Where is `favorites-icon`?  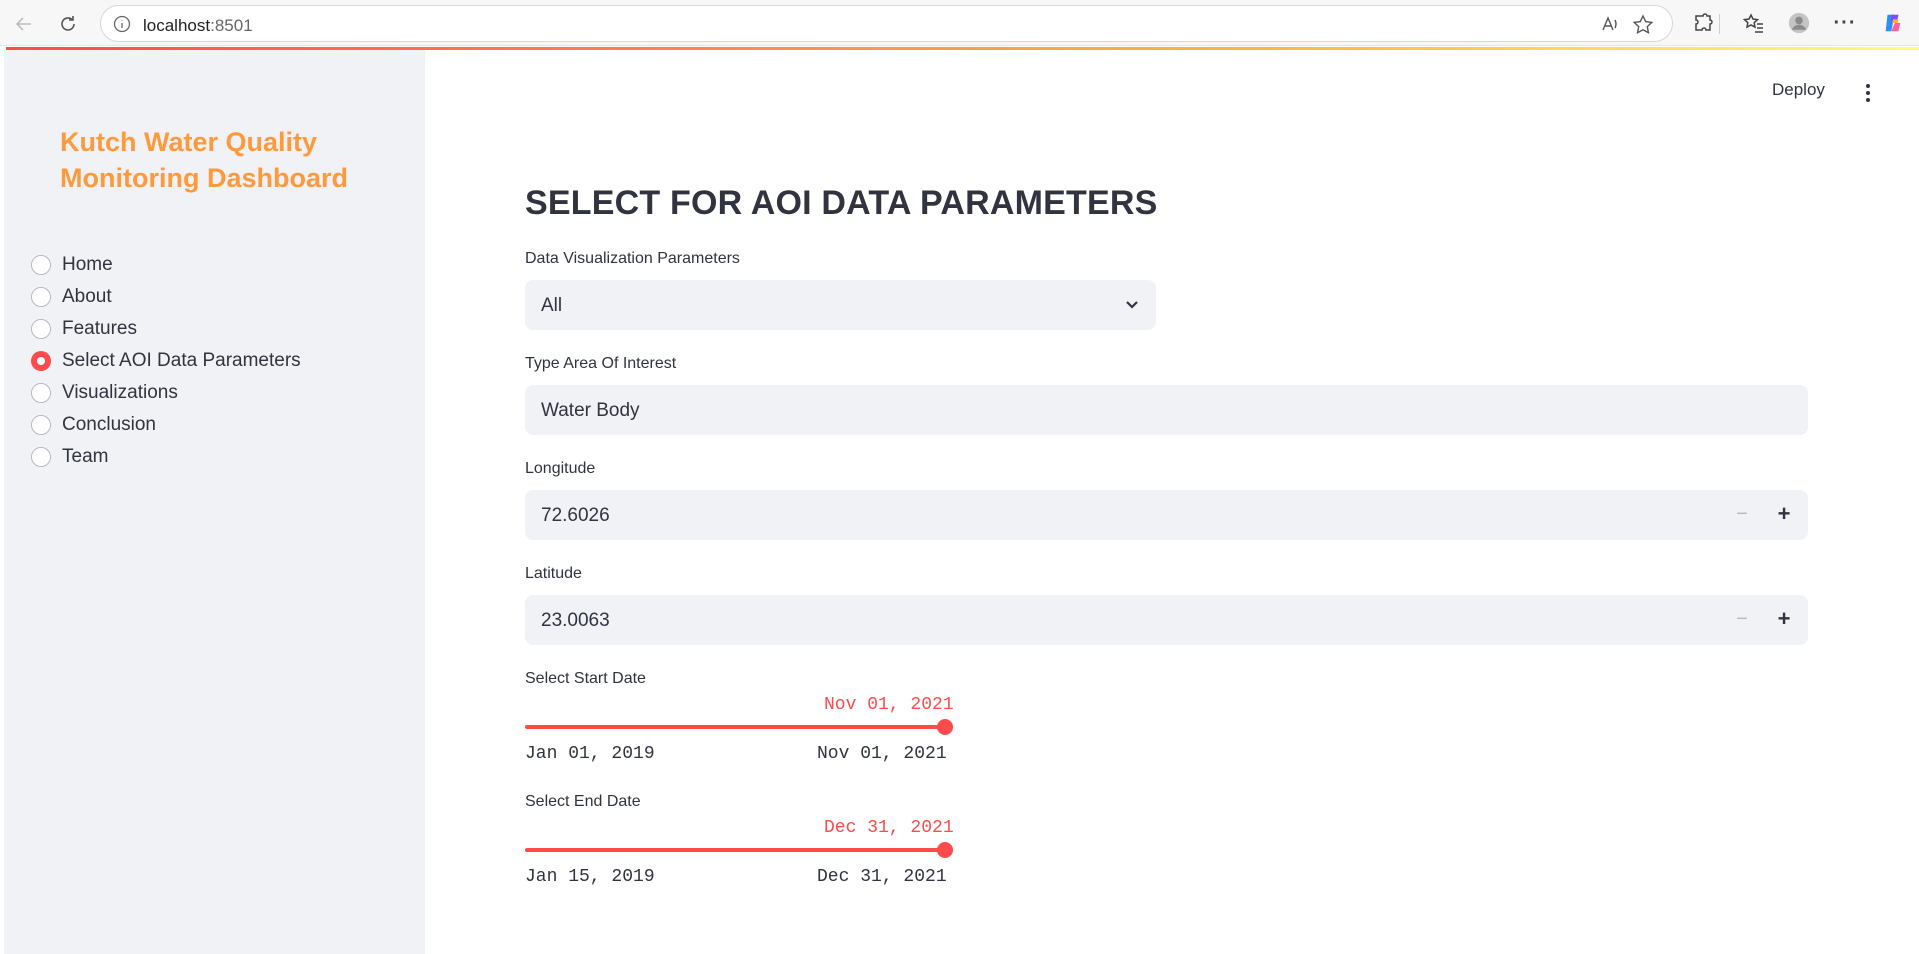
favorites-icon is located at coordinates (1754, 23).